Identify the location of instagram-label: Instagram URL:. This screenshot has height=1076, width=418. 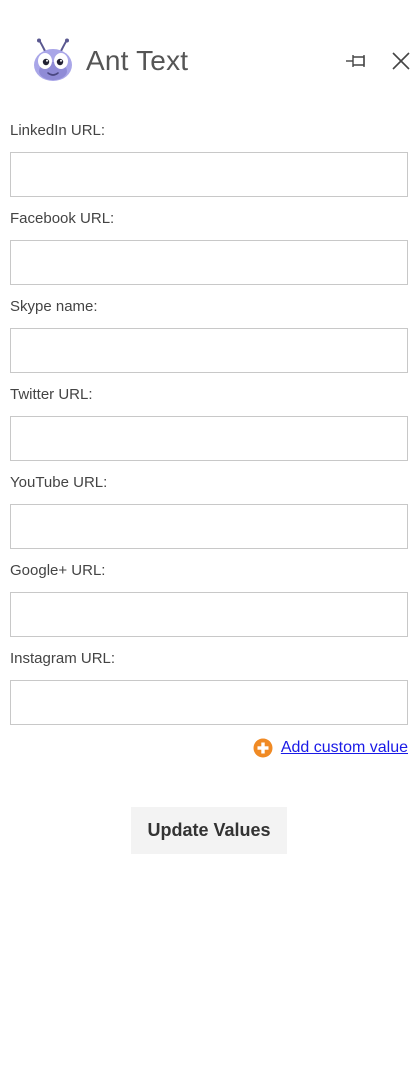
(63, 658).